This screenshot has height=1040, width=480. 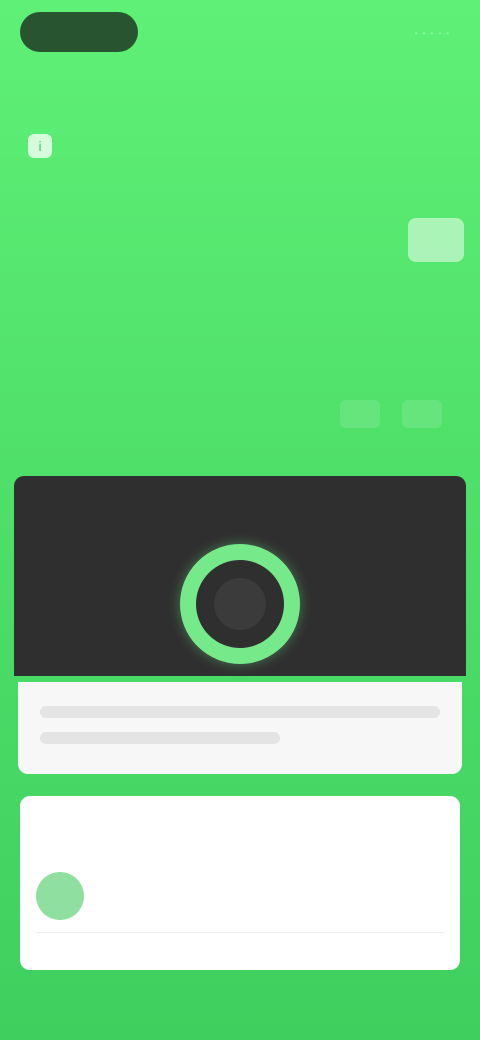 I want to click on account-pill, so click(x=79, y=32).